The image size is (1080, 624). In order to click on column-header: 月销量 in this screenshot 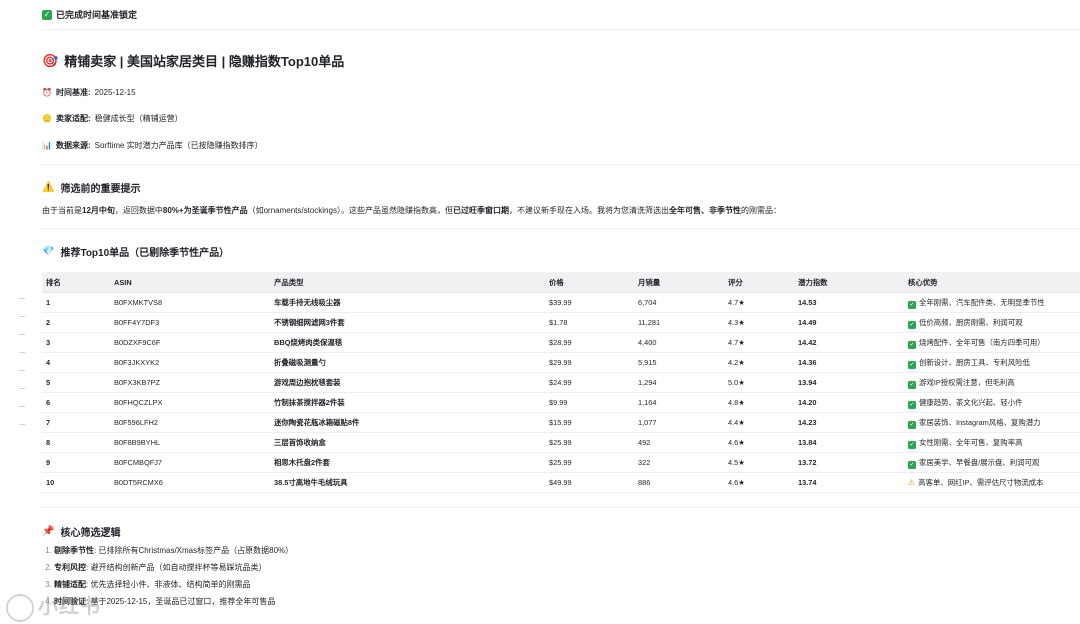, I will do `click(679, 282)`.